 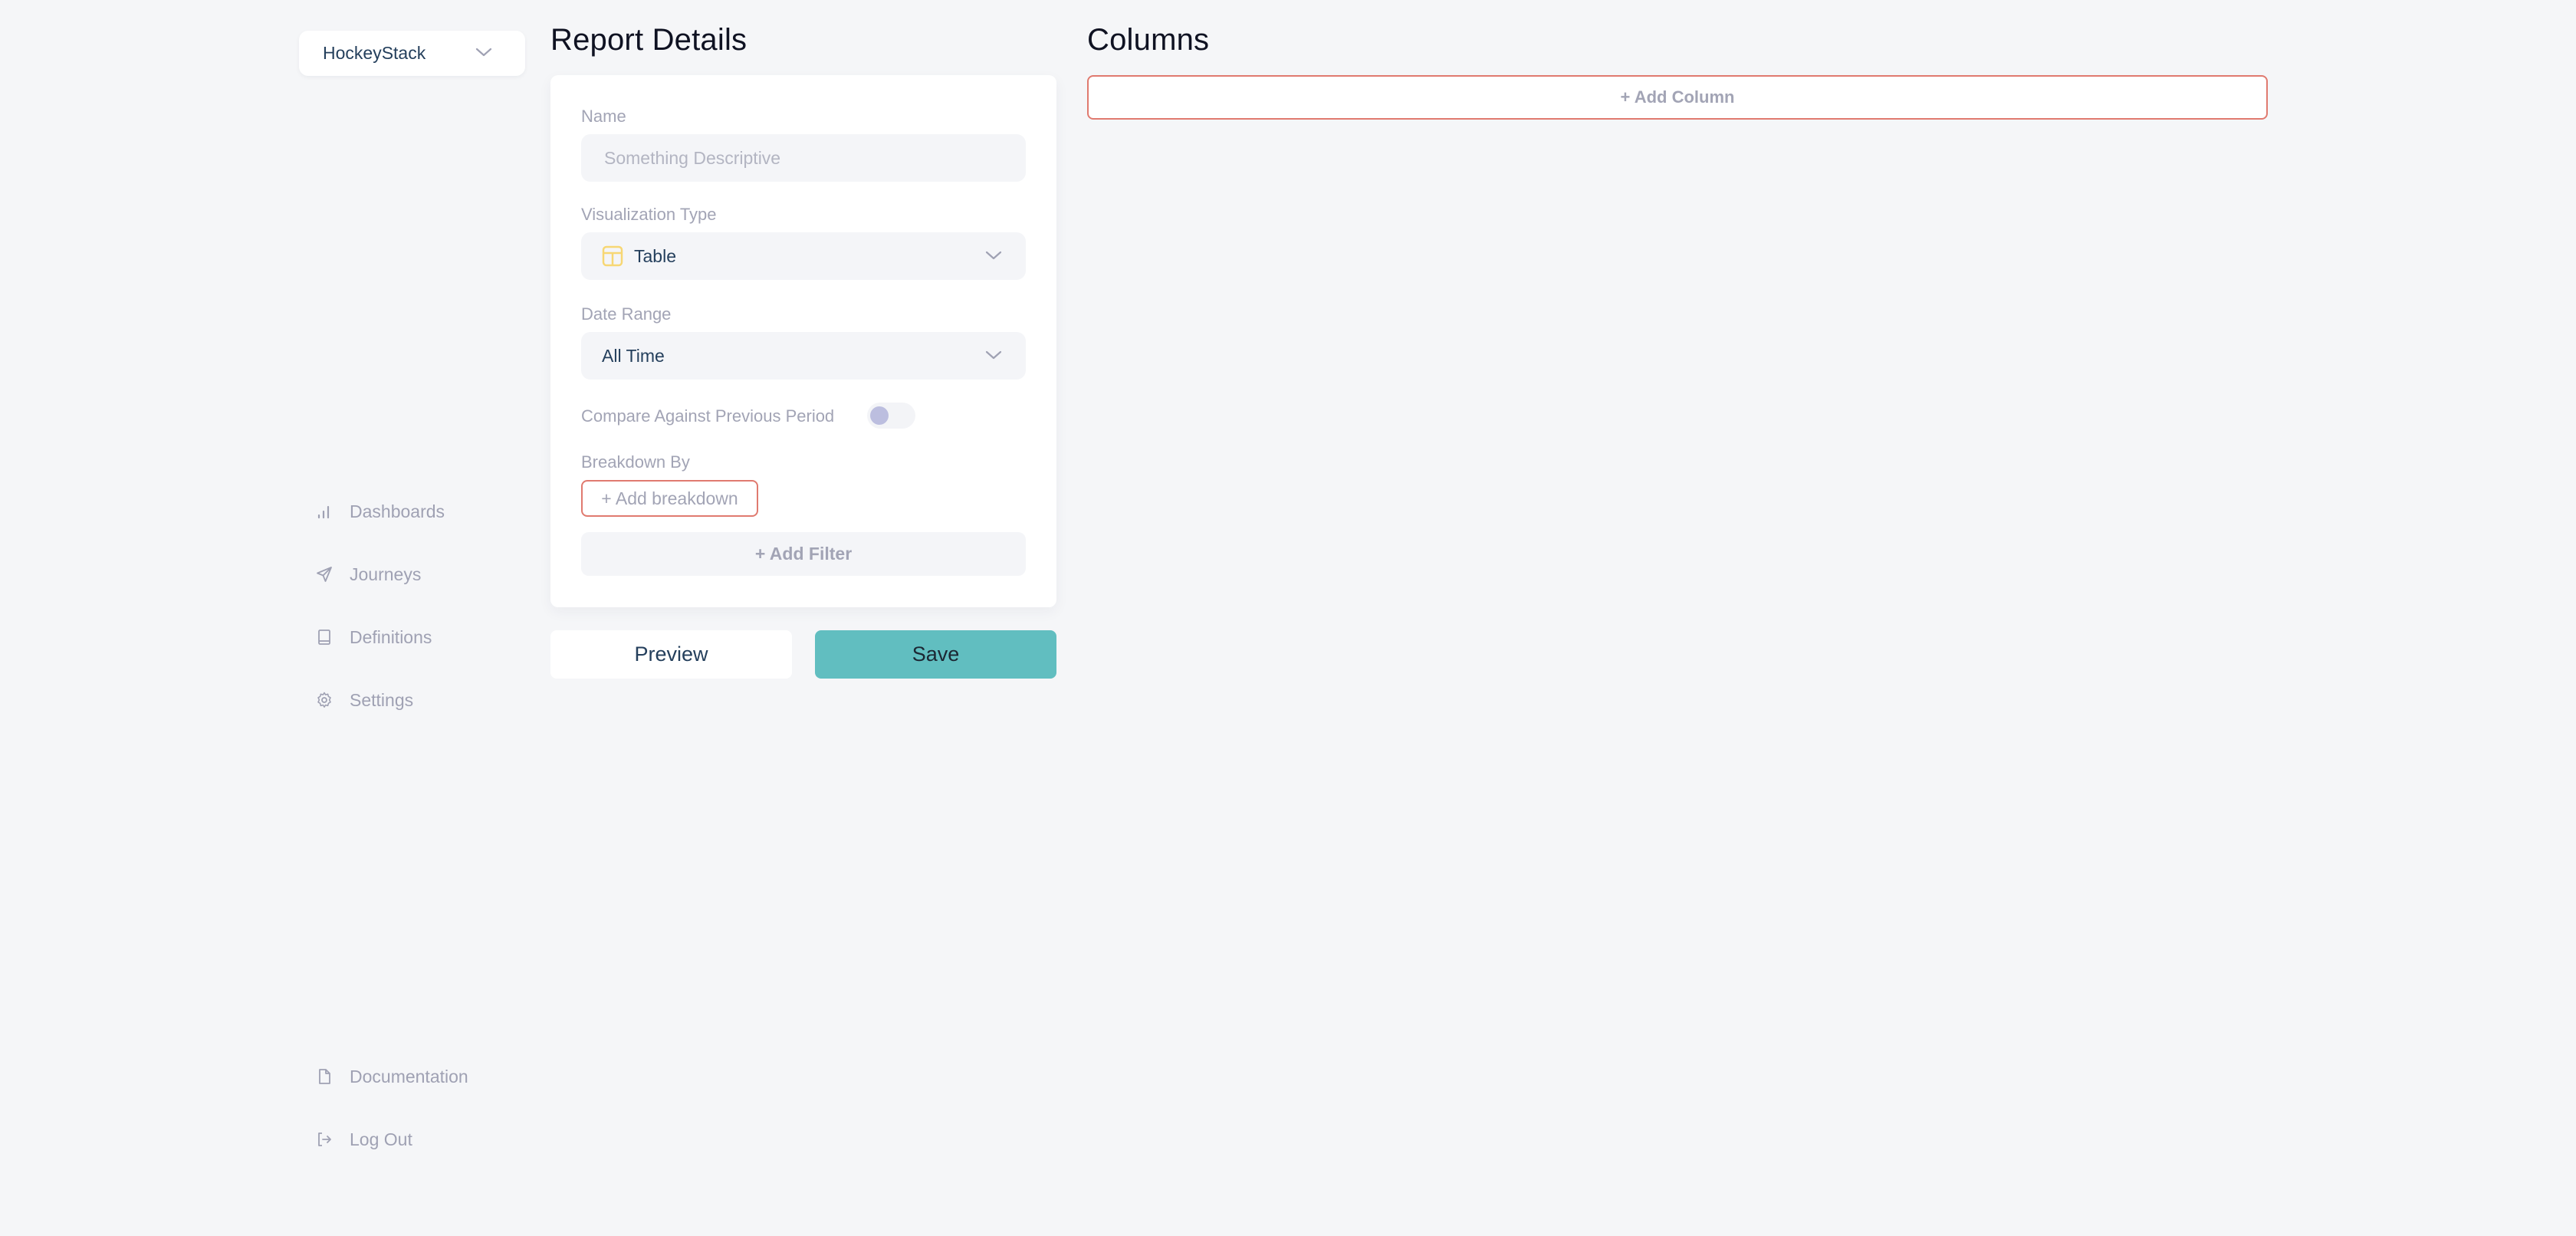 I want to click on gear-icon, so click(x=324, y=700).